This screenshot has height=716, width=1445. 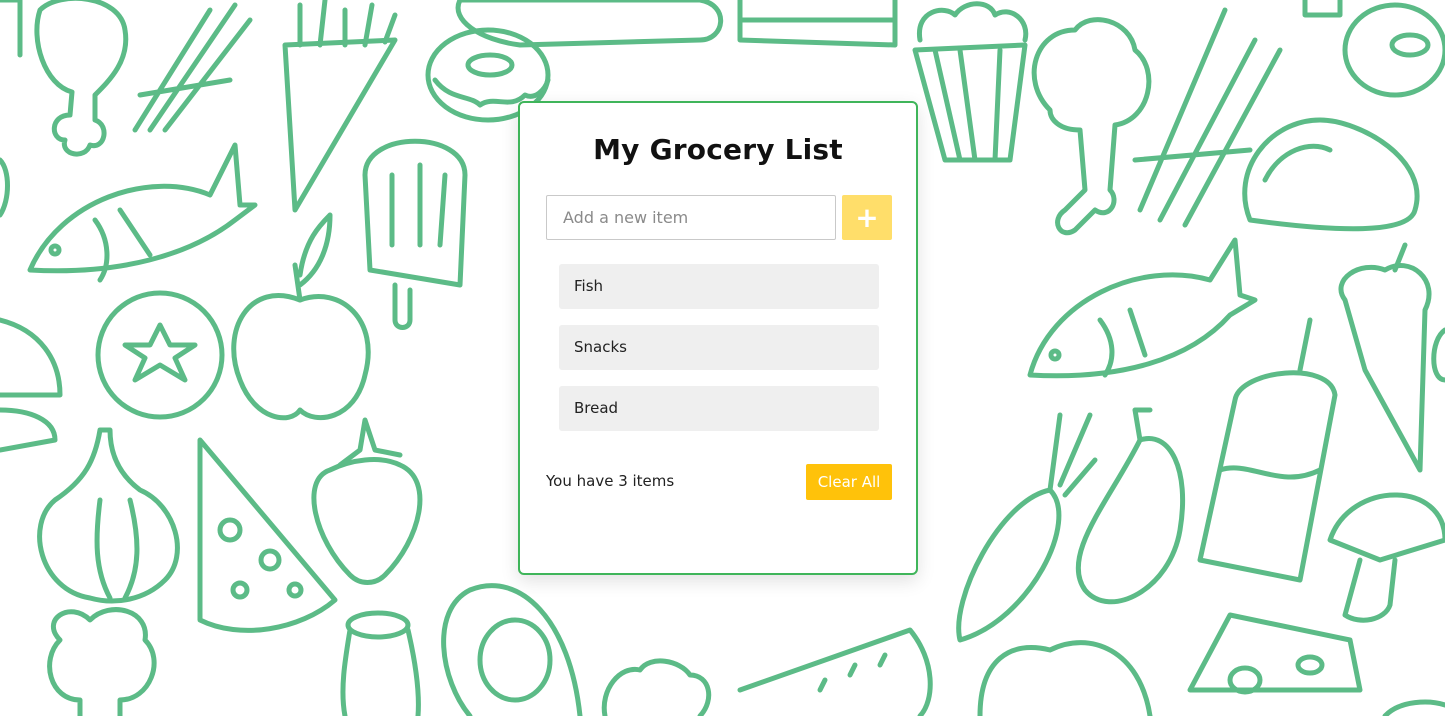 What do you see at coordinates (1267, 450) in the screenshot?
I see `smoothie-icon` at bounding box center [1267, 450].